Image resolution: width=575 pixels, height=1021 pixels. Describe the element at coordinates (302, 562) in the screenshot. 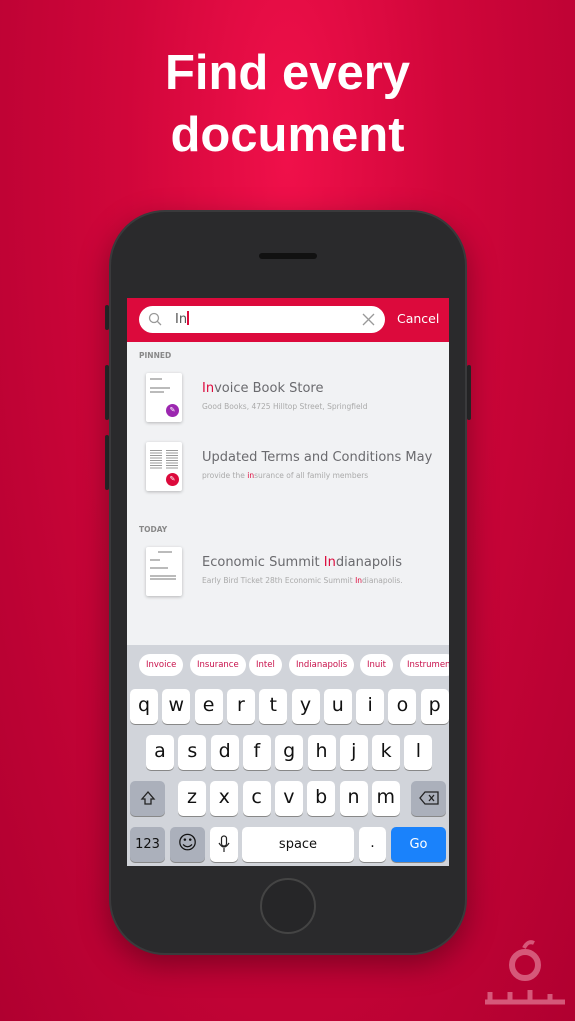

I see `item-title: Economic Summit Indianapolis` at that location.